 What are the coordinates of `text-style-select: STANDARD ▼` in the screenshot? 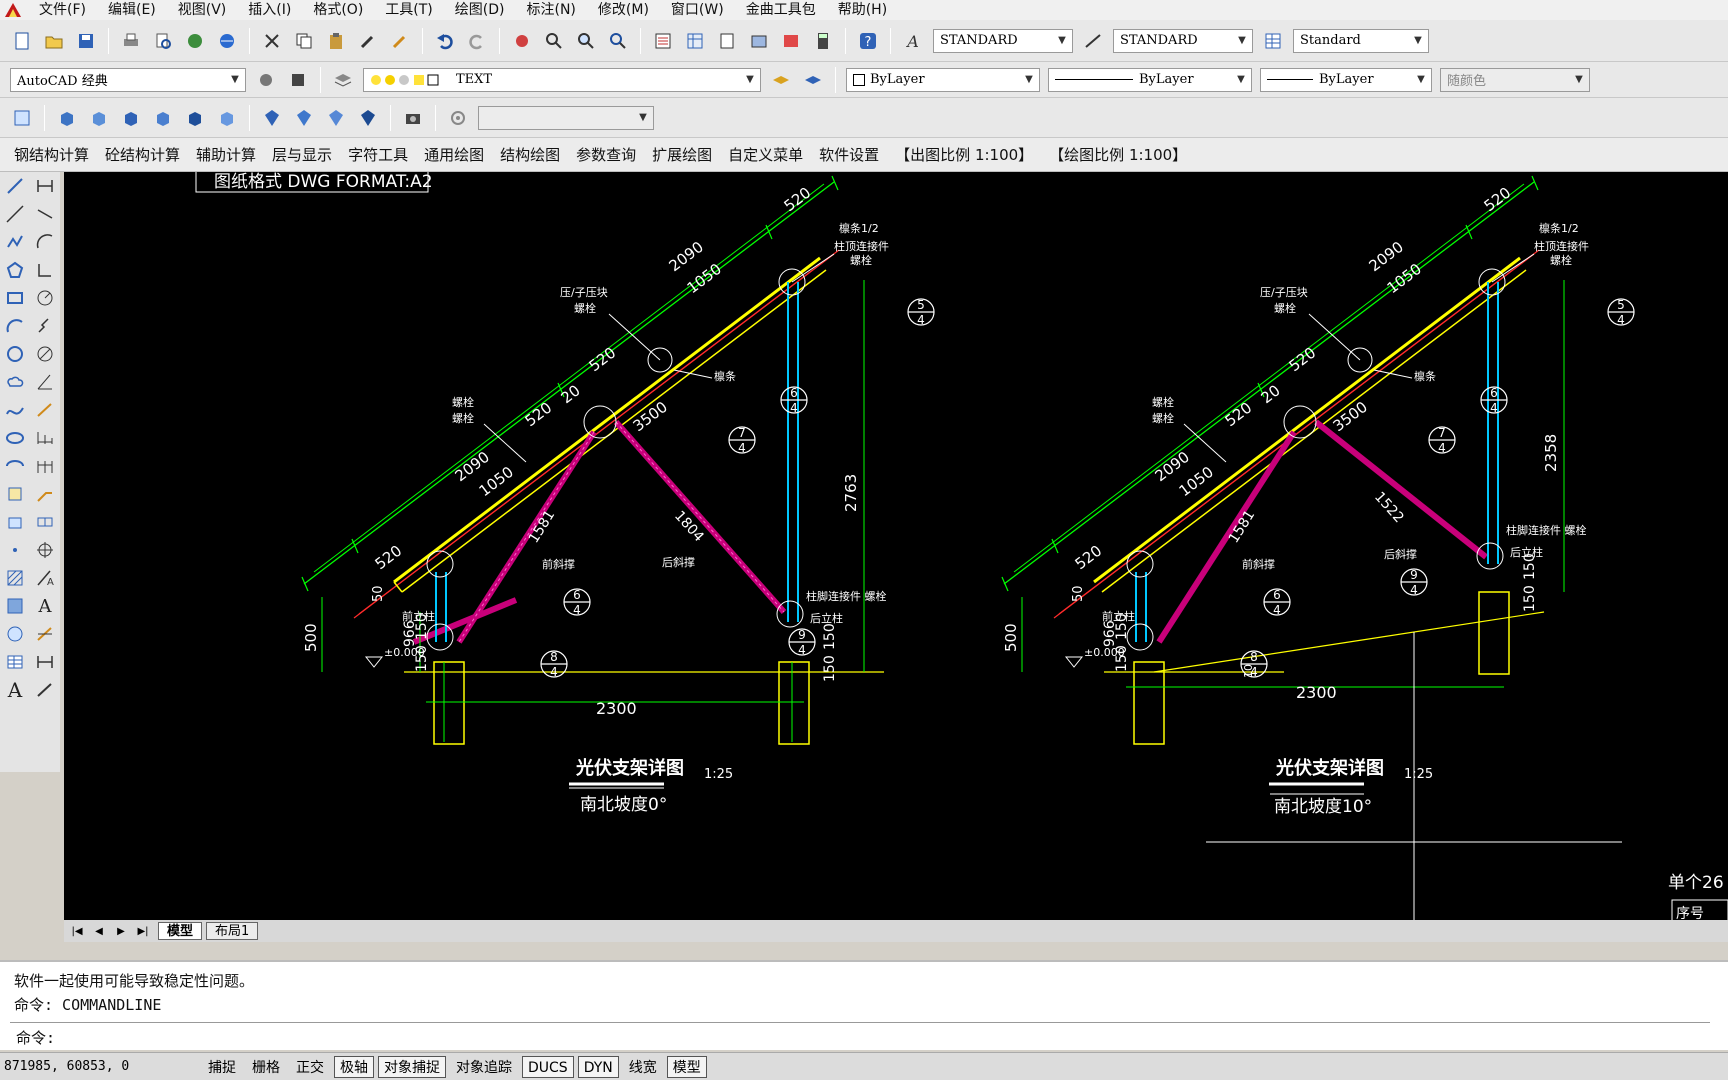 It's located at (1003, 40).